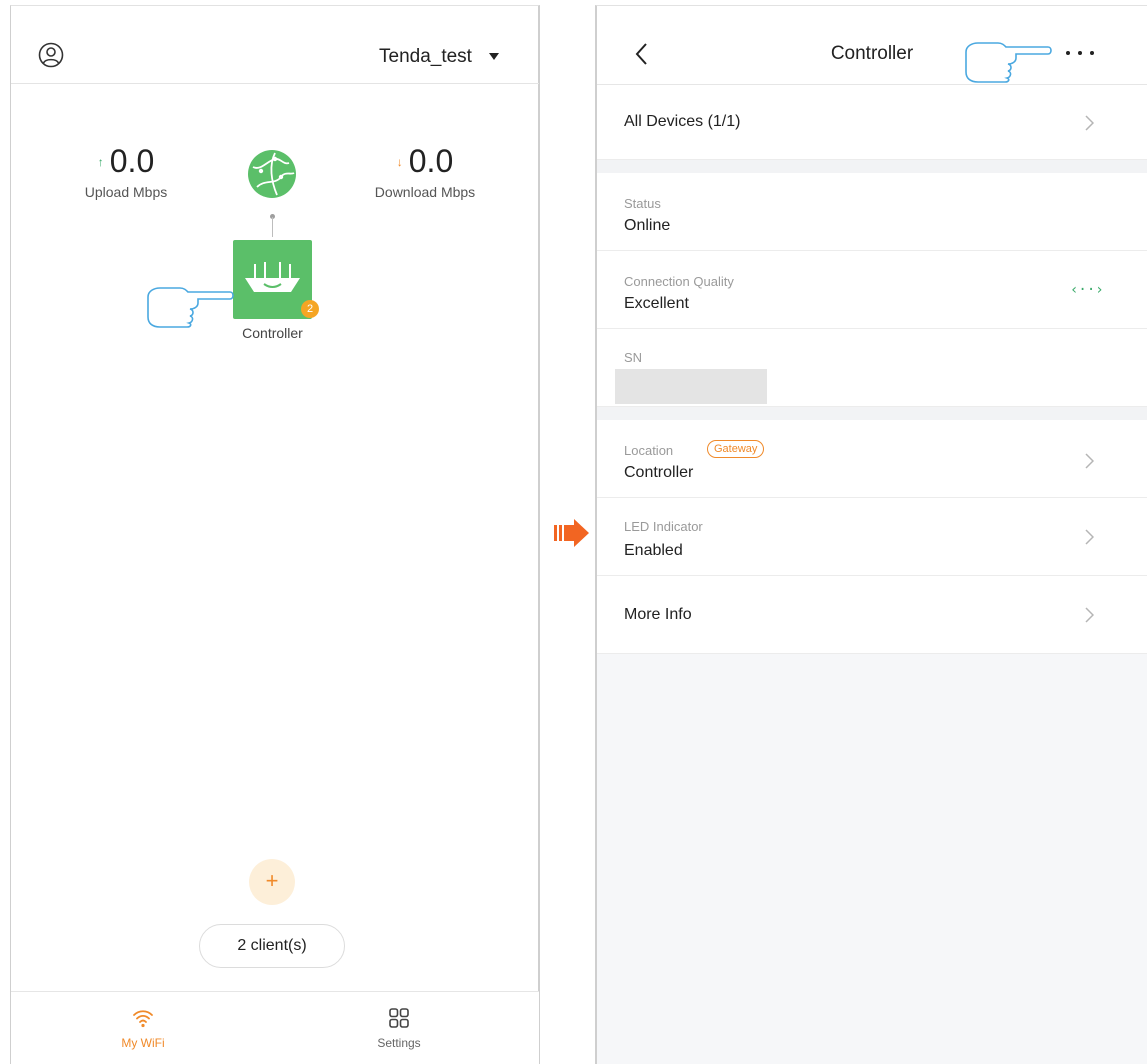  What do you see at coordinates (872, 212) in the screenshot?
I see `status-row: Status Online` at bounding box center [872, 212].